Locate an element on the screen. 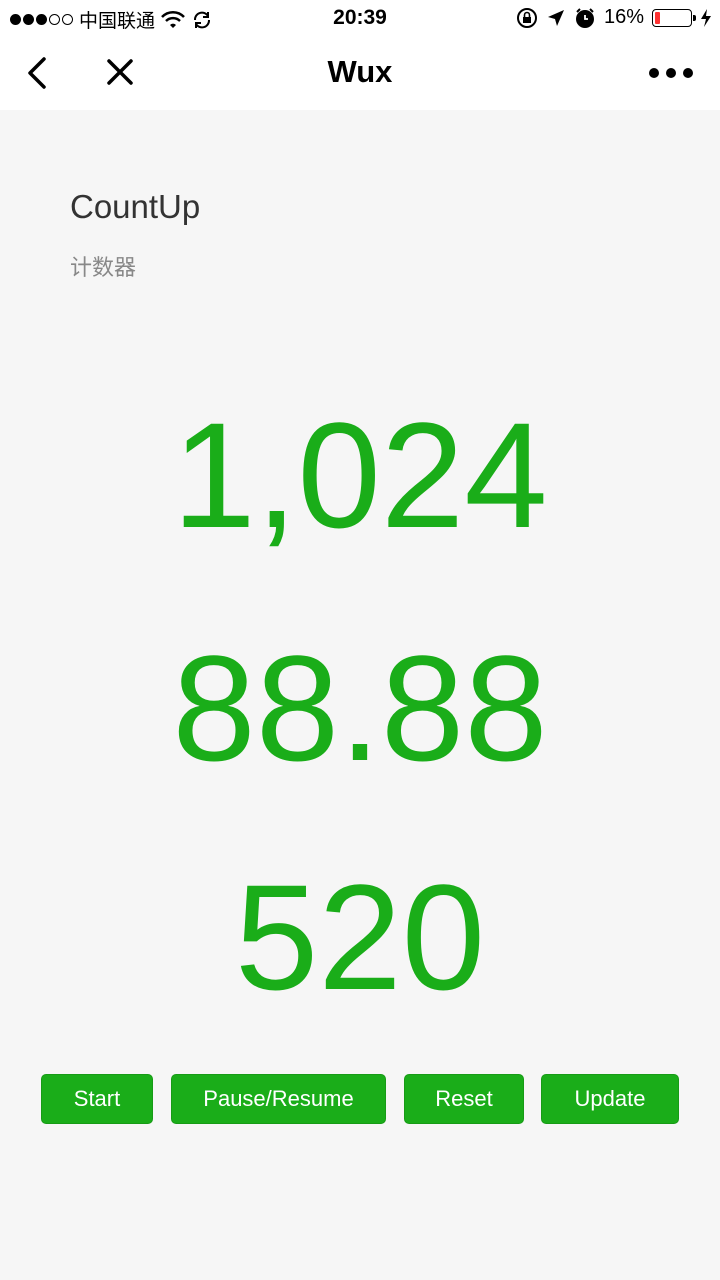  update-button: Update is located at coordinates (610, 1099).